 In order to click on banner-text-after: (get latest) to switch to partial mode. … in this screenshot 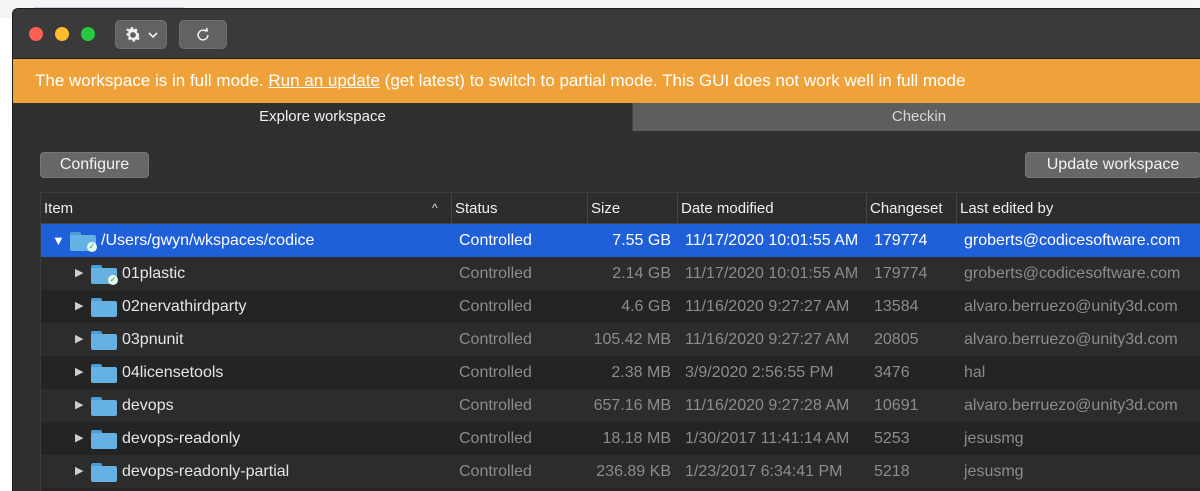, I will do `click(672, 80)`.